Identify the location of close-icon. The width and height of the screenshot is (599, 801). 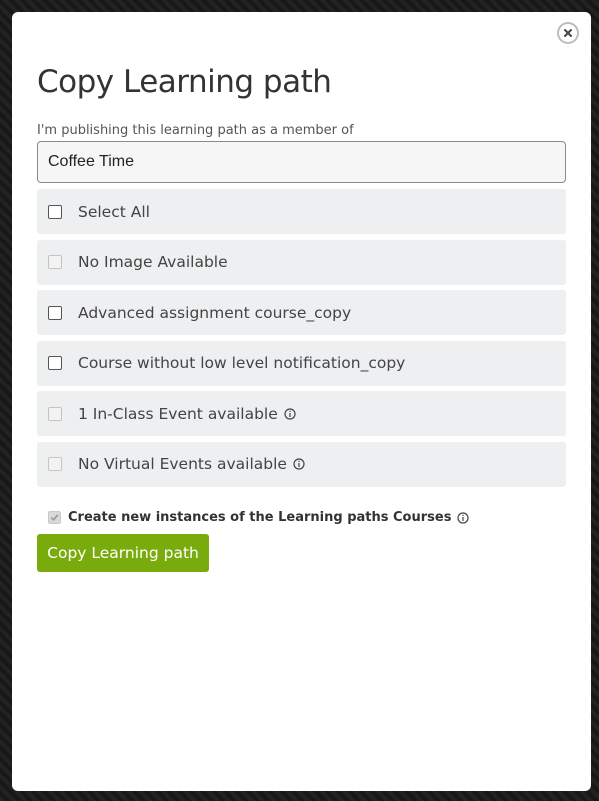
(568, 33).